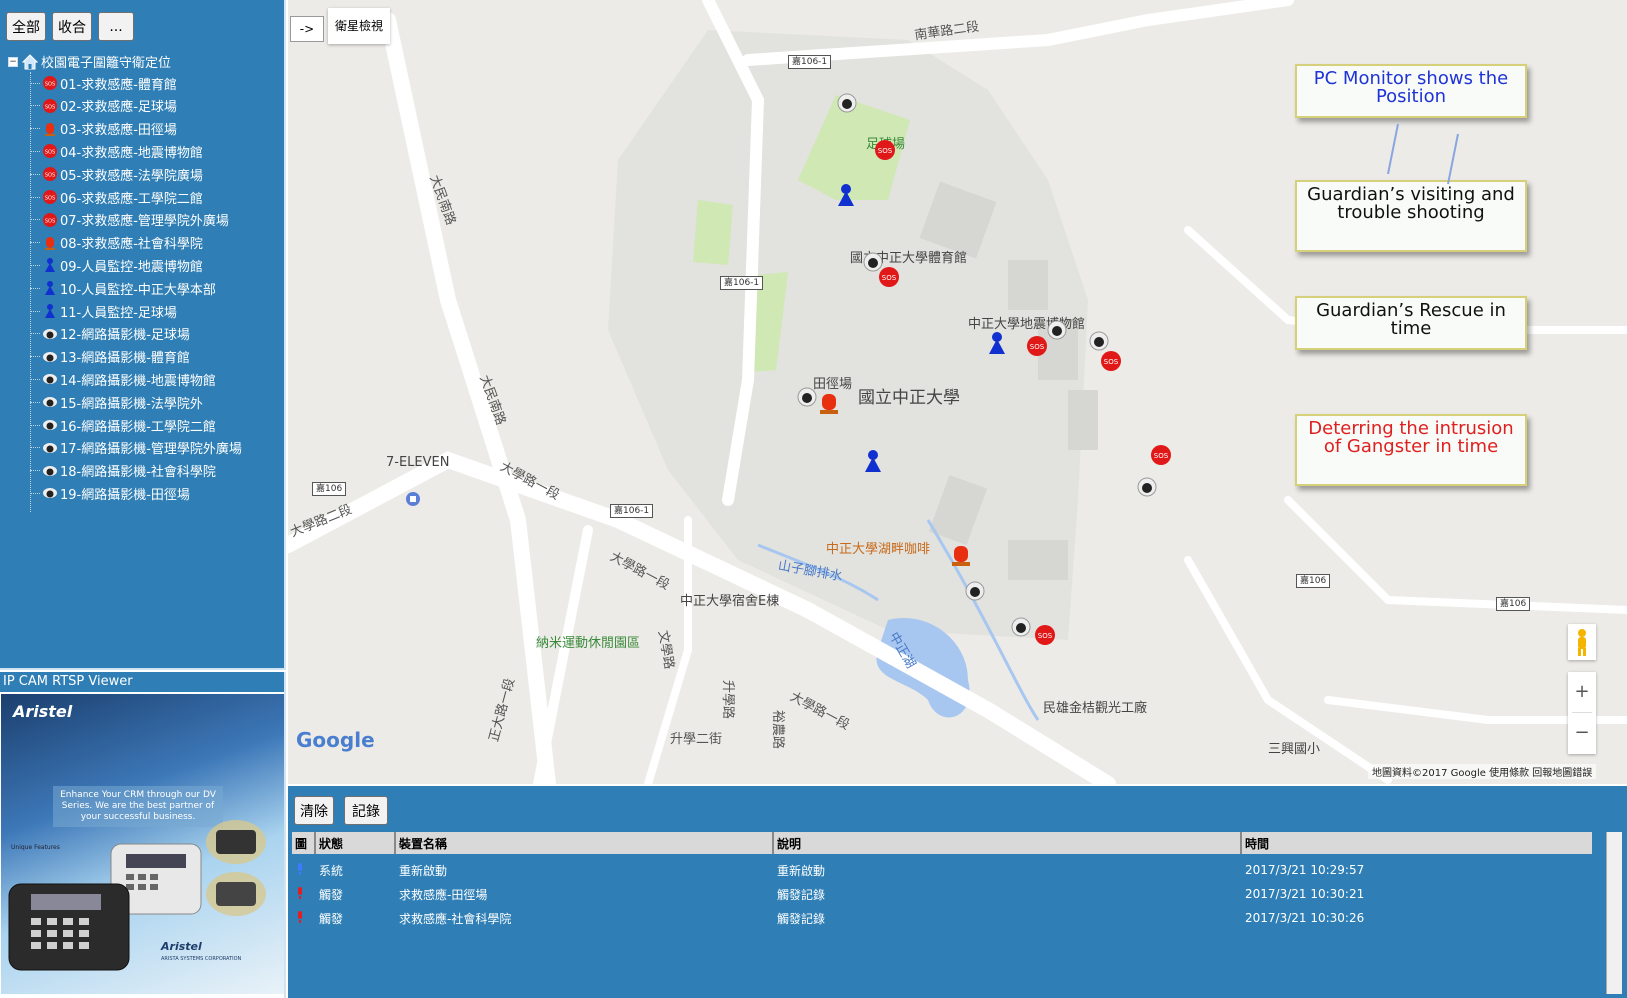 This screenshot has width=1627, height=998. What do you see at coordinates (118, 131) in the screenshot?
I see `tree-item-label: 03-求救感應-田徑場` at bounding box center [118, 131].